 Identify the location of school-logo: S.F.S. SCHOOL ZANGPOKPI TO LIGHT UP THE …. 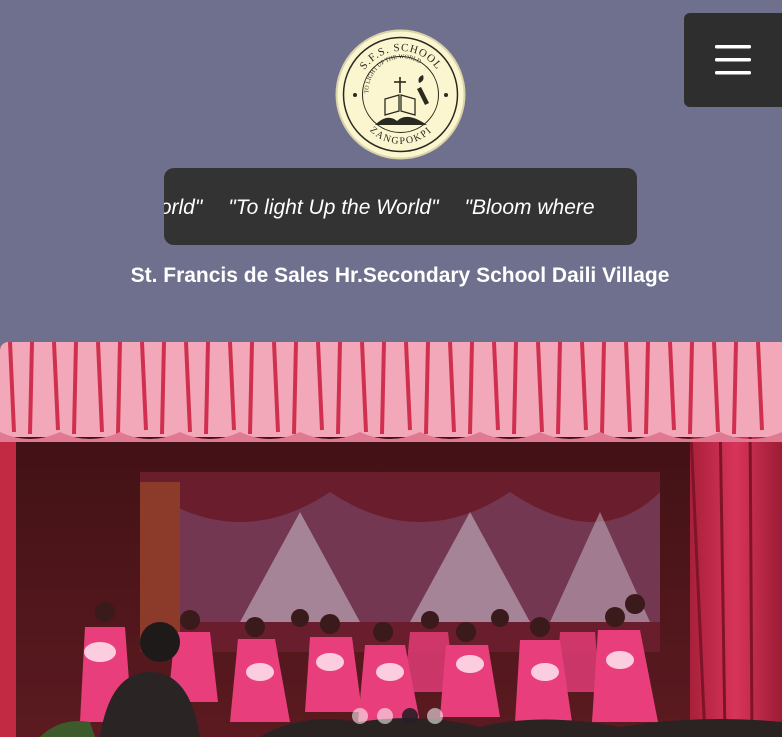
(400, 94).